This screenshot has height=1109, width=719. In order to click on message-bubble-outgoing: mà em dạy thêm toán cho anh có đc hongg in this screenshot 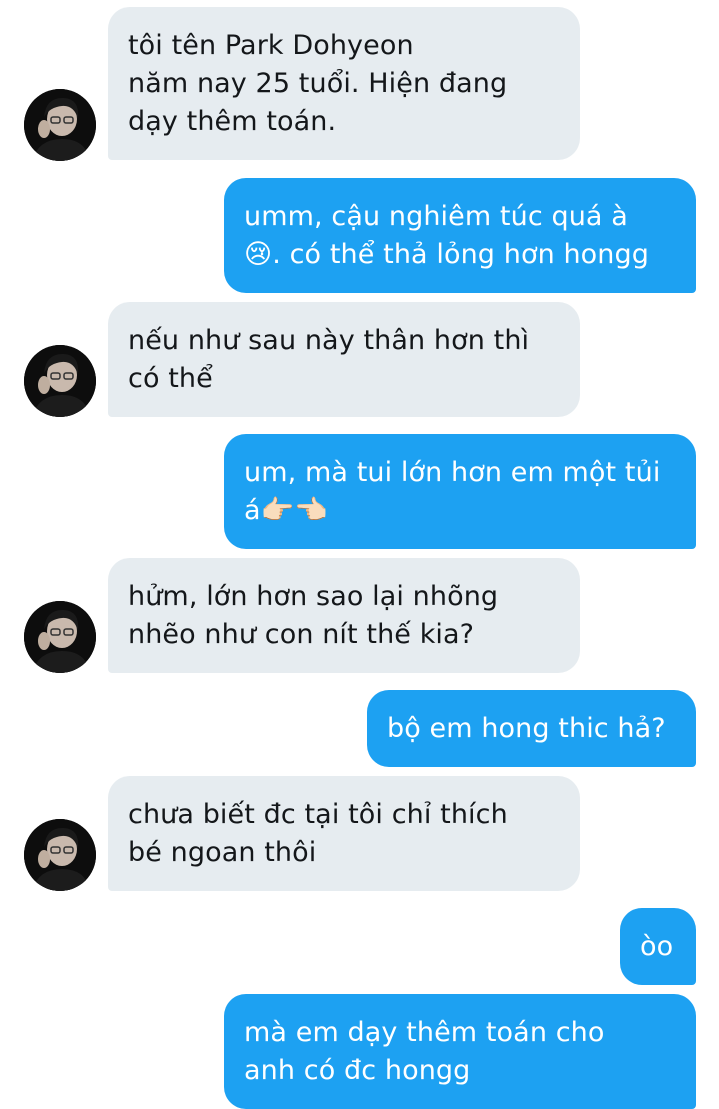, I will do `click(460, 1051)`.